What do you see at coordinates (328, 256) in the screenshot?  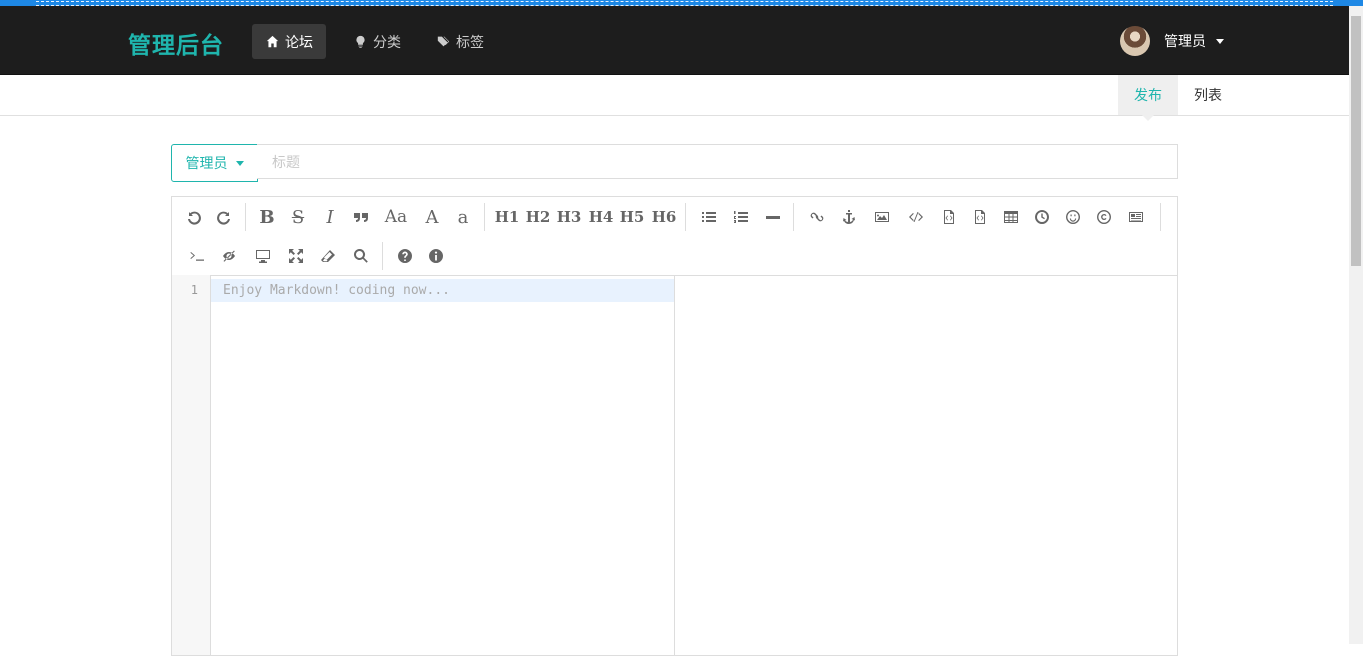 I see `clear-icon` at bounding box center [328, 256].